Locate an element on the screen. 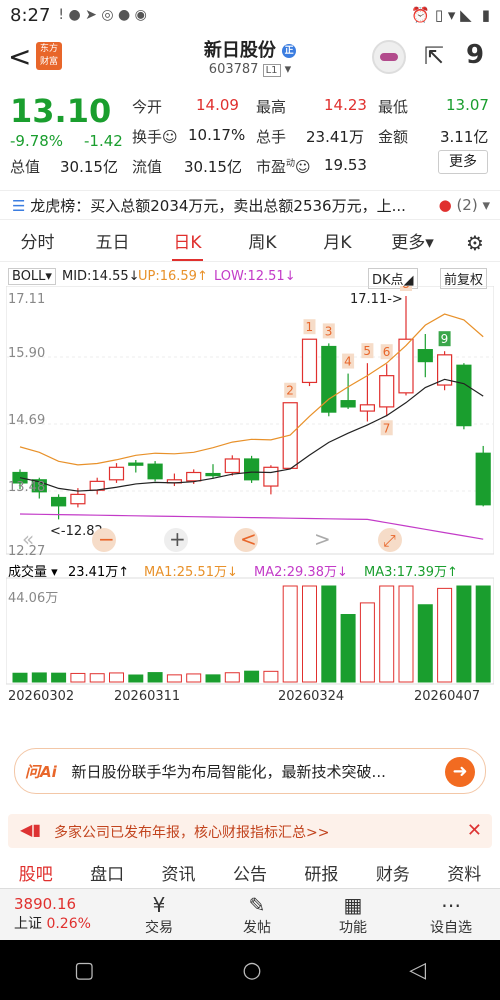  content-tabs: 股吧 盘口 资讯 公告 研报 财务 资料 is located at coordinates (250, 874).